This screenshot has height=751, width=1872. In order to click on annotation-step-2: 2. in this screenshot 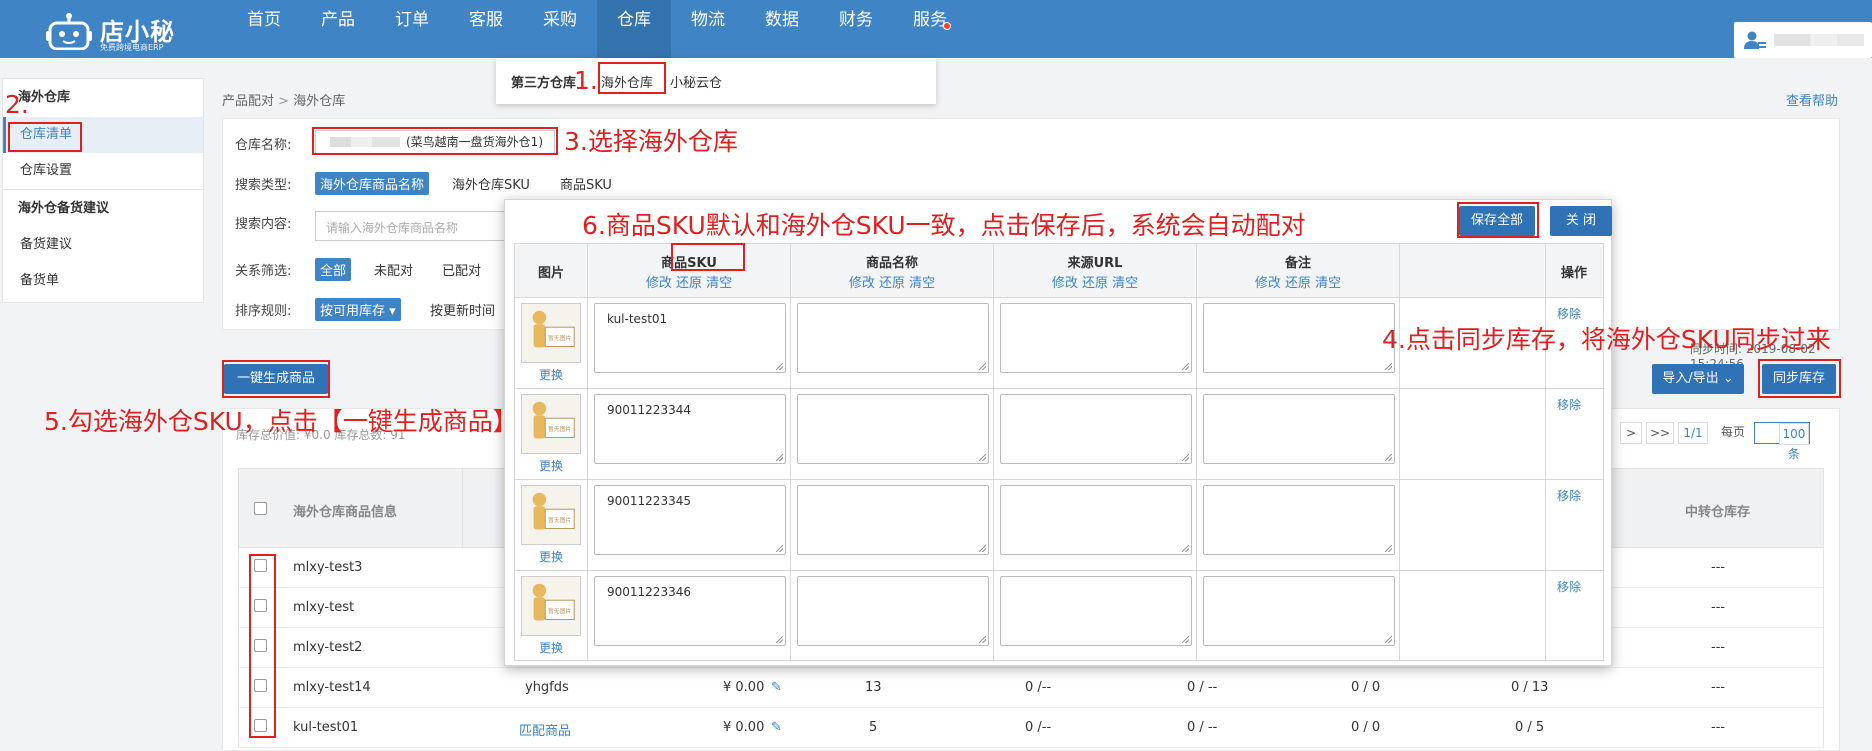, I will do `click(17, 104)`.